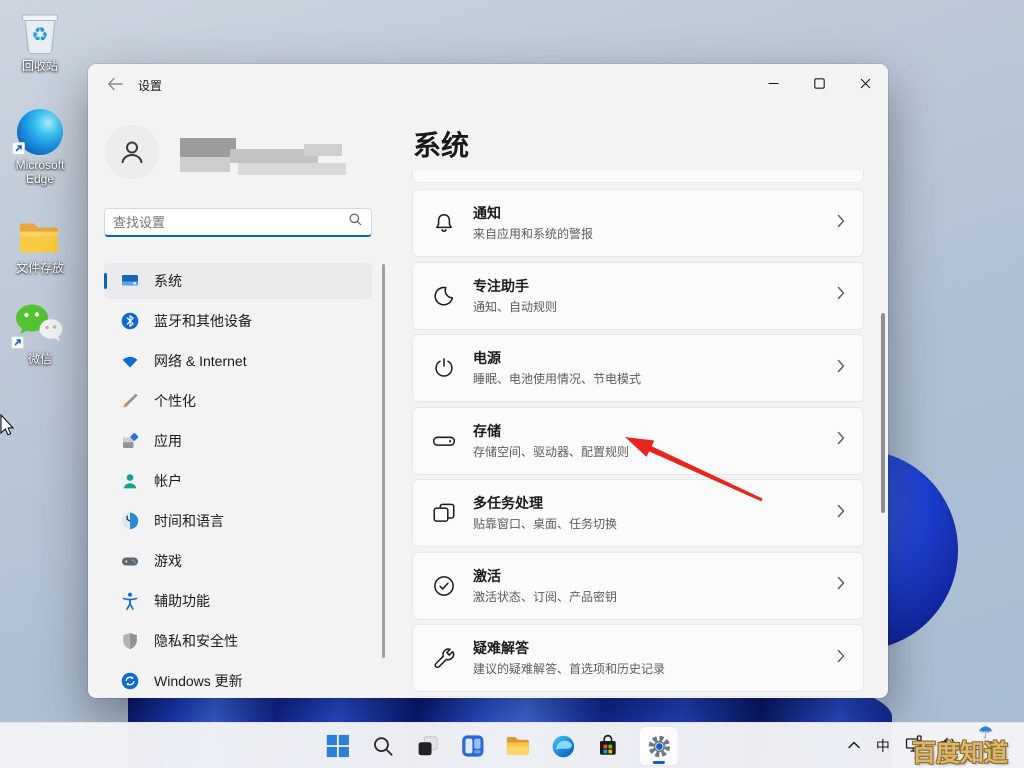 Image resolution: width=1024 pixels, height=768 pixels. I want to click on back-button, so click(115, 84).